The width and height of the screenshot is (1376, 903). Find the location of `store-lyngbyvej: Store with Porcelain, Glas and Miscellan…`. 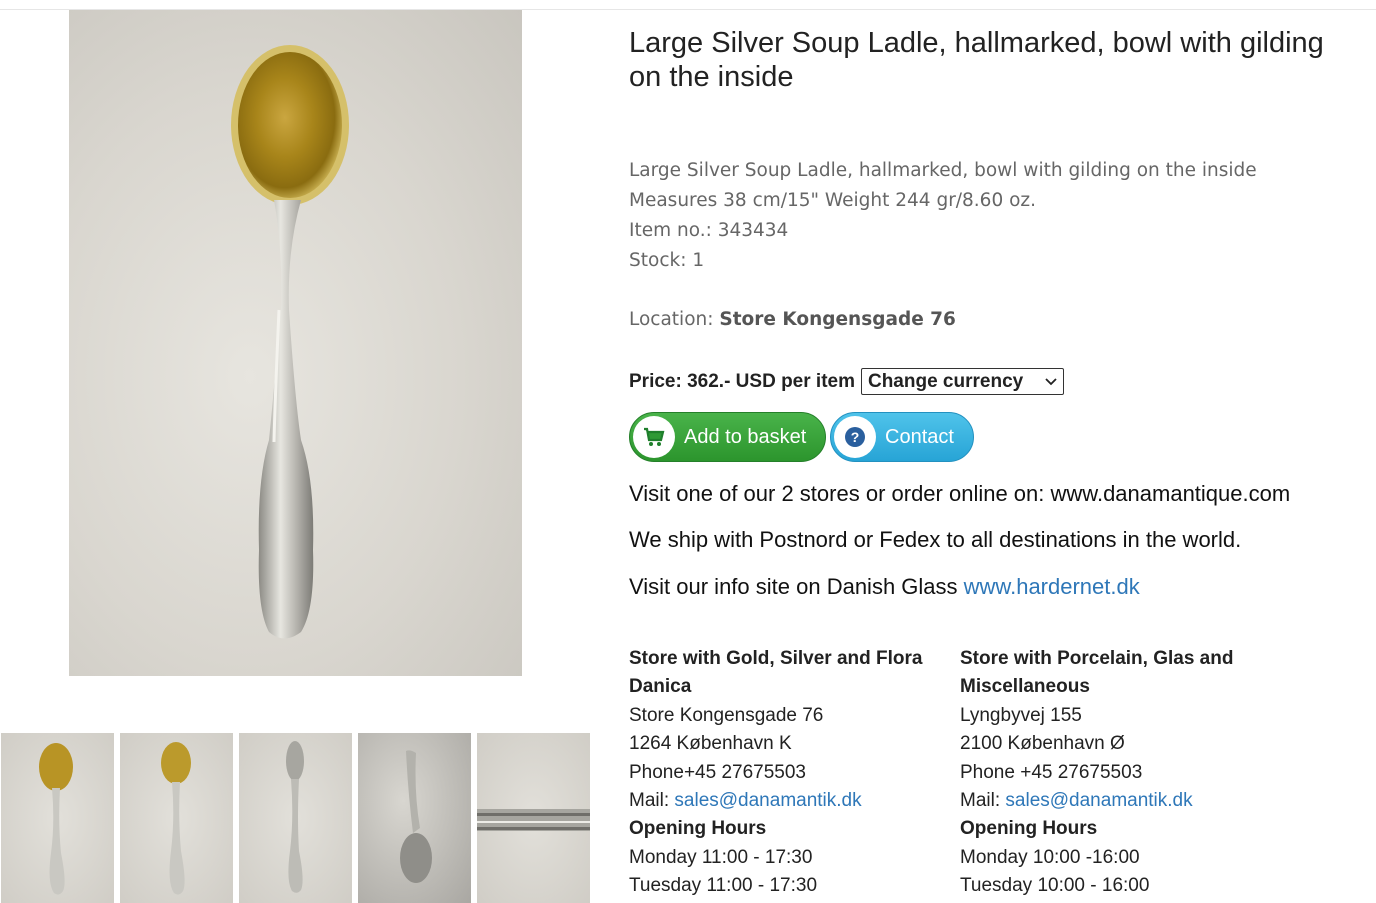

store-lyngbyvej: Store with Porcelain, Glas and Miscellan… is located at coordinates (1120, 773).